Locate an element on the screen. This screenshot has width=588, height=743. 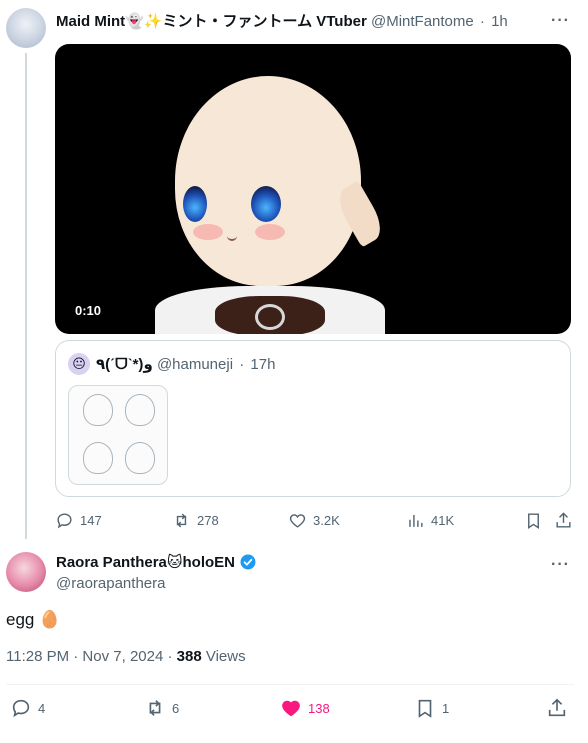
reply-count: 147 is located at coordinates (91, 520).